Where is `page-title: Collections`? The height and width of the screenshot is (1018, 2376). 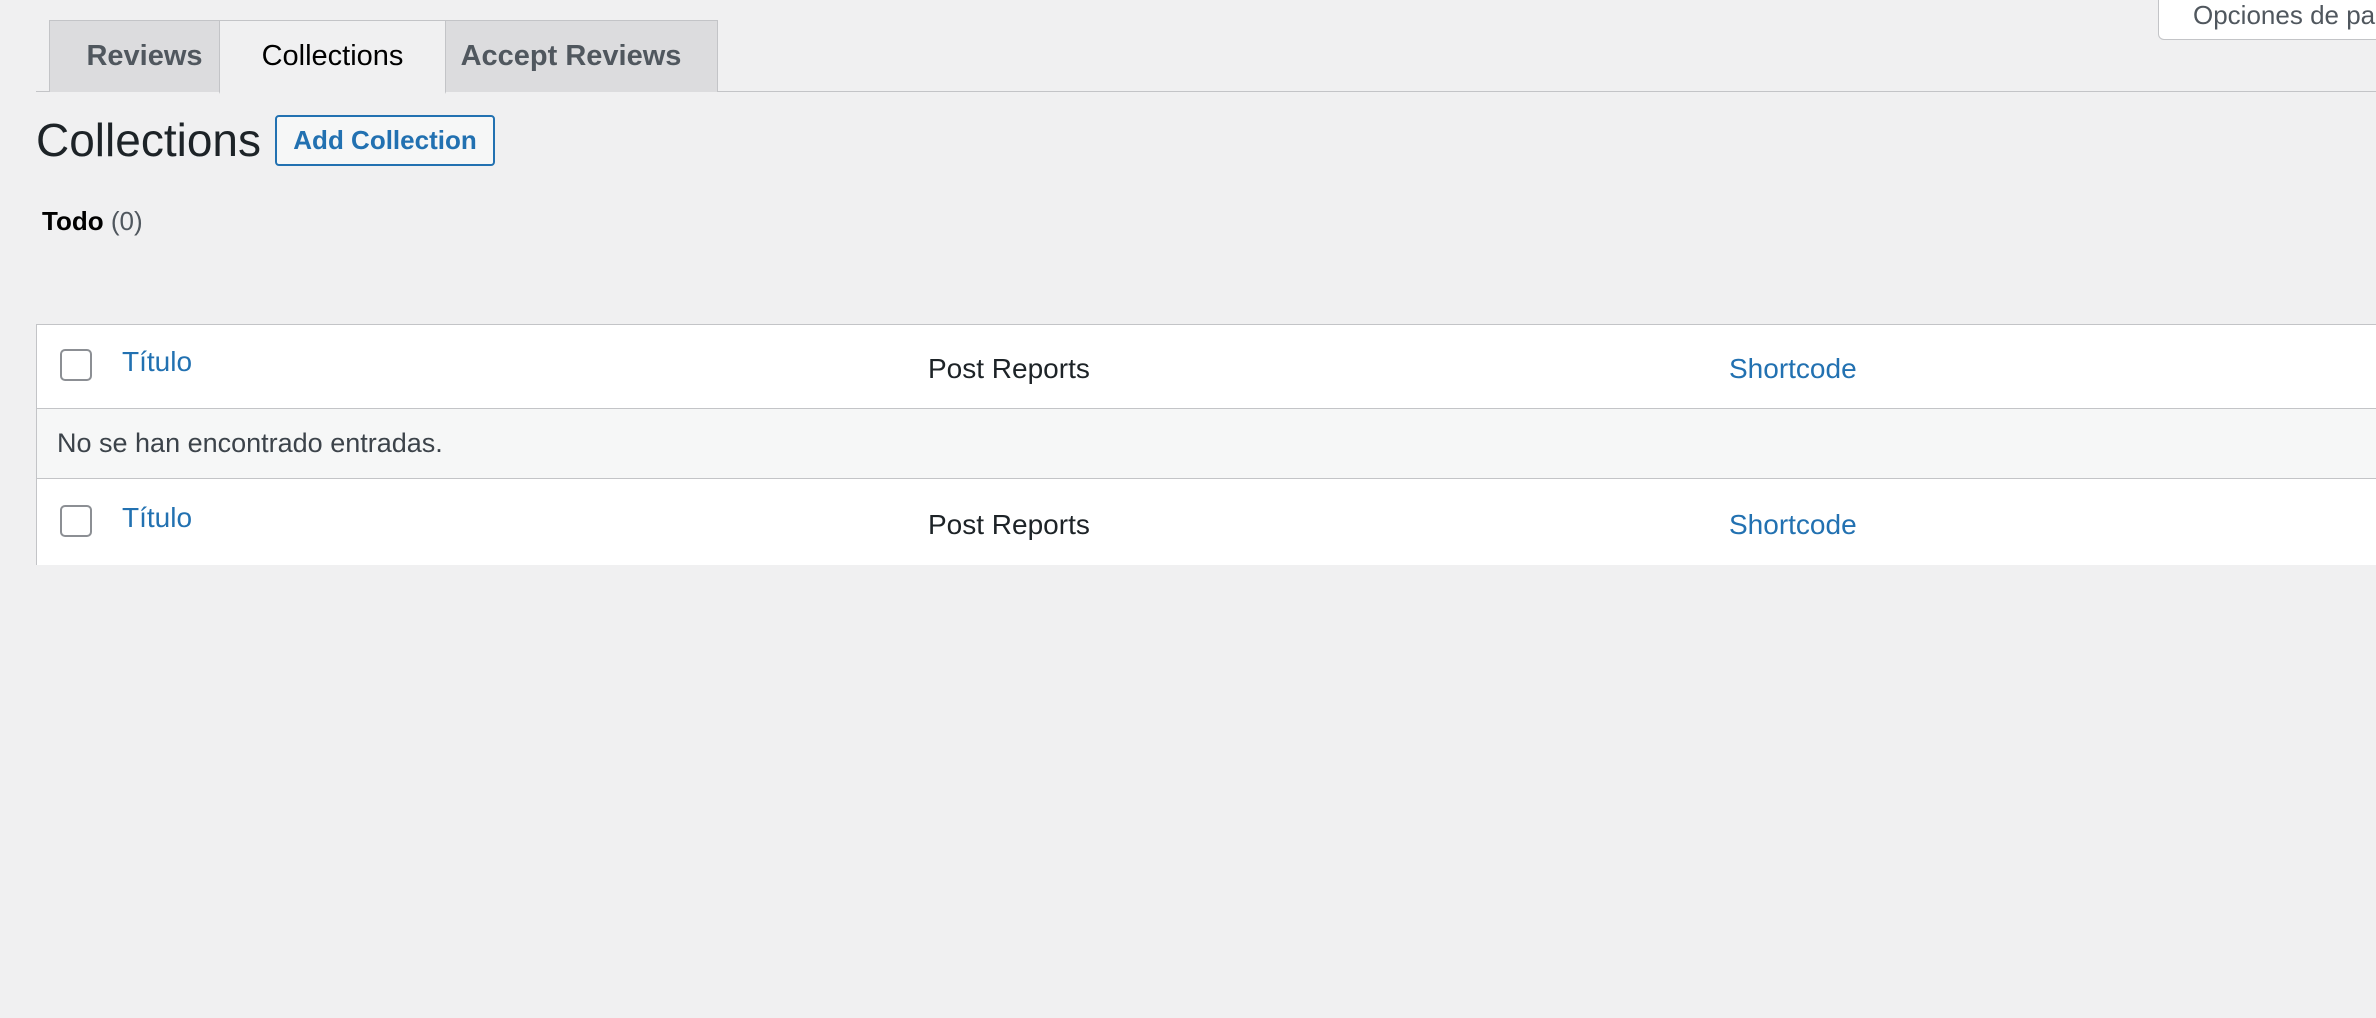 page-title: Collections is located at coordinates (148, 140).